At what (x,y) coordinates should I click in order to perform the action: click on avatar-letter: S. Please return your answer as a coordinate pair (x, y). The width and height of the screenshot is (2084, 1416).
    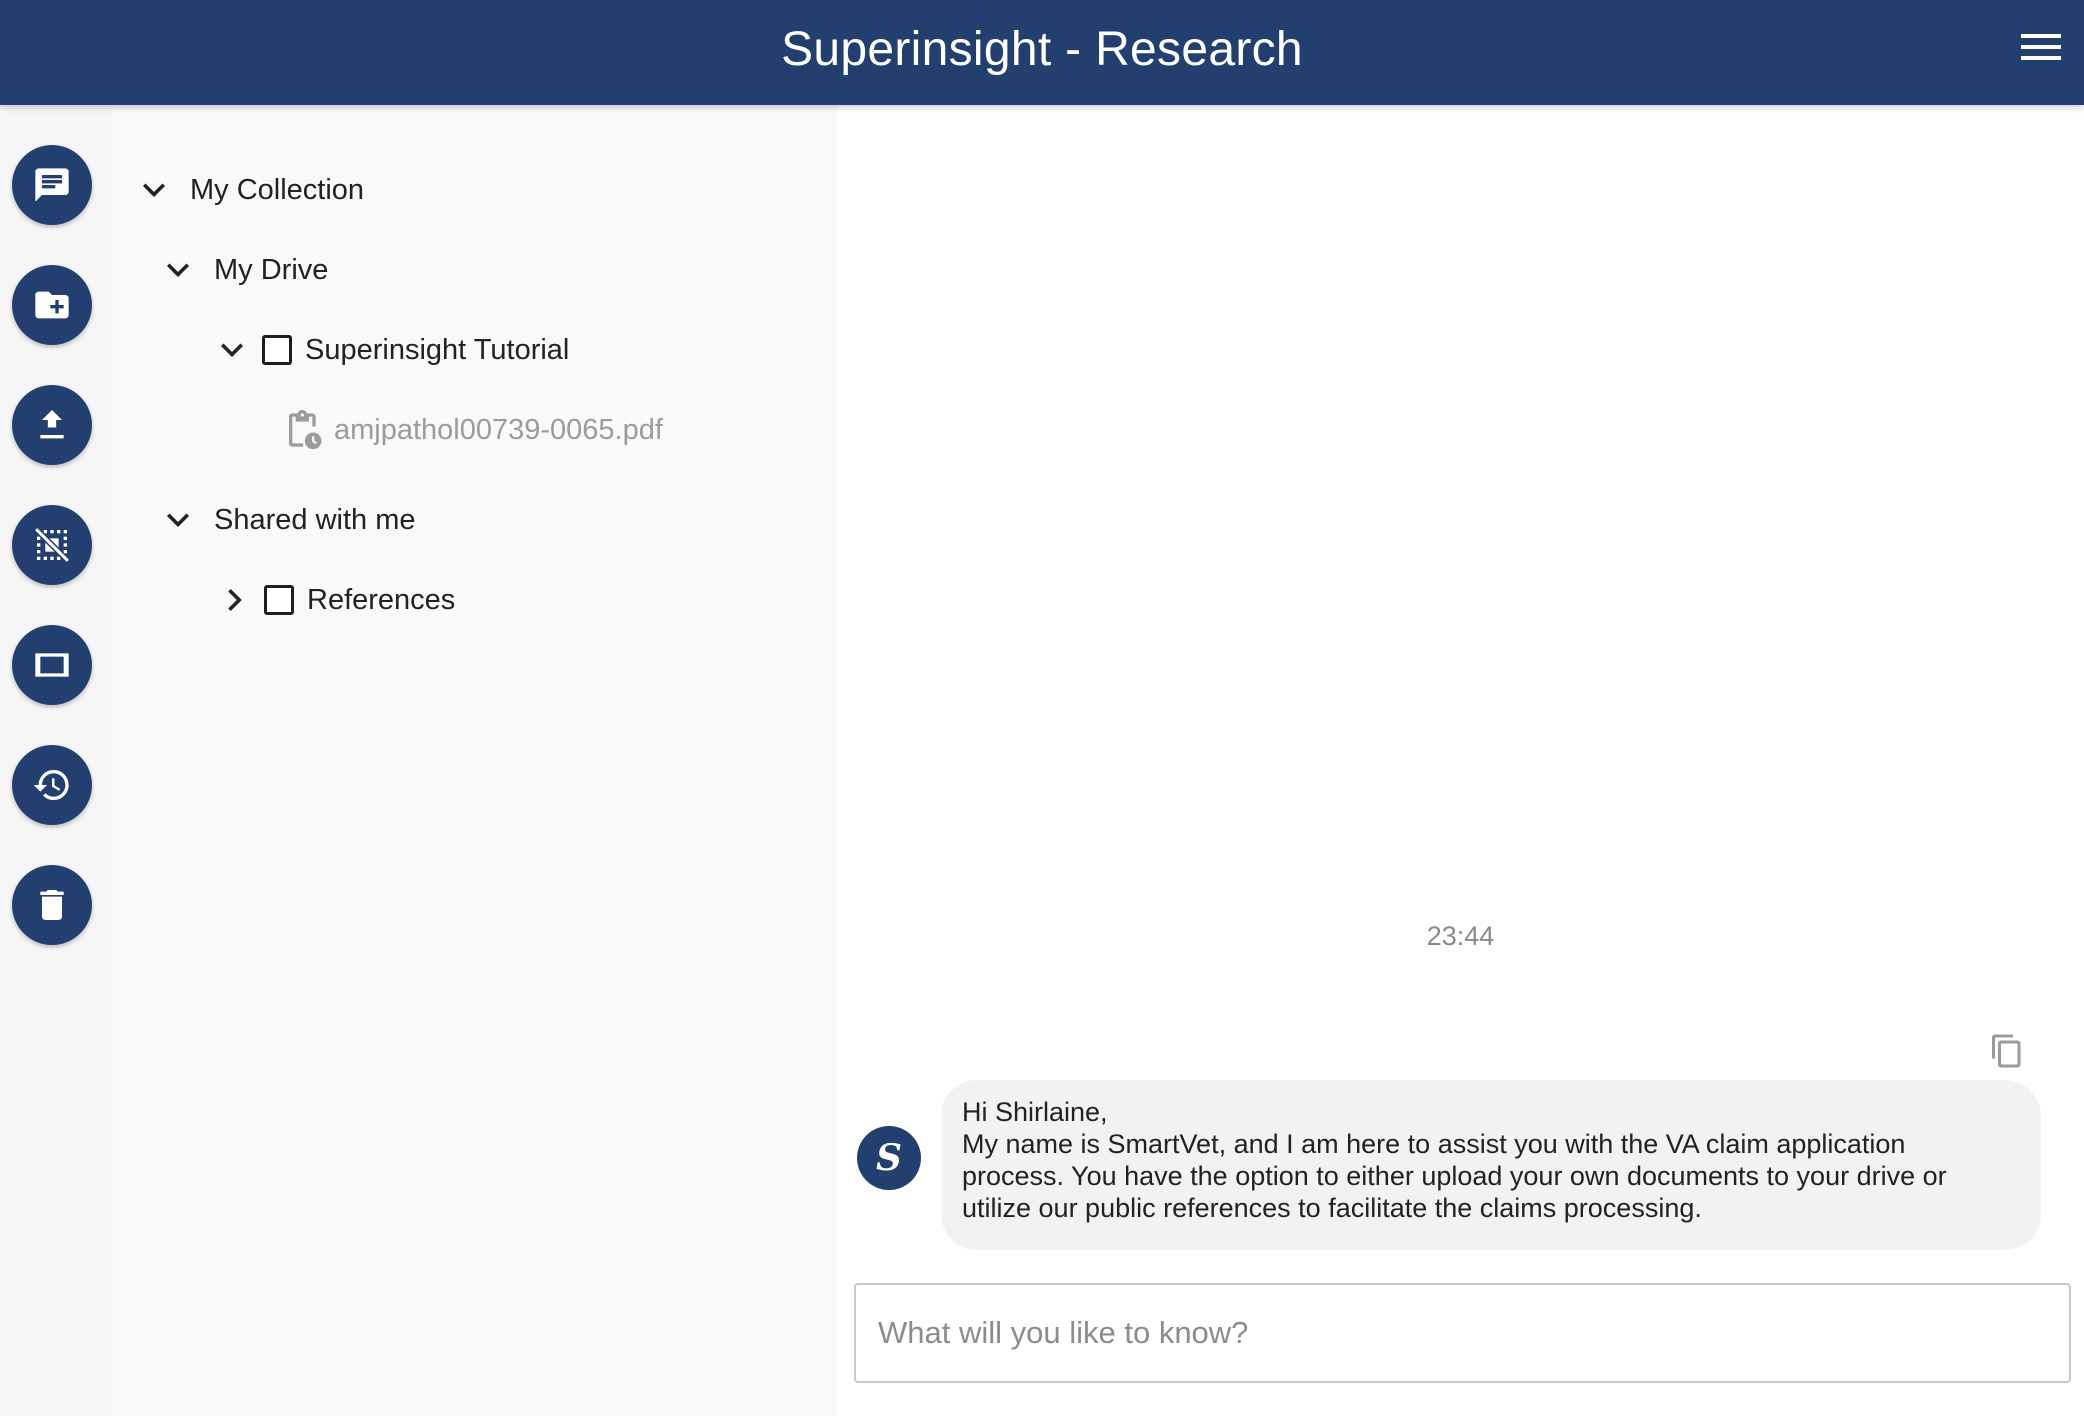
    Looking at the image, I should click on (889, 1158).